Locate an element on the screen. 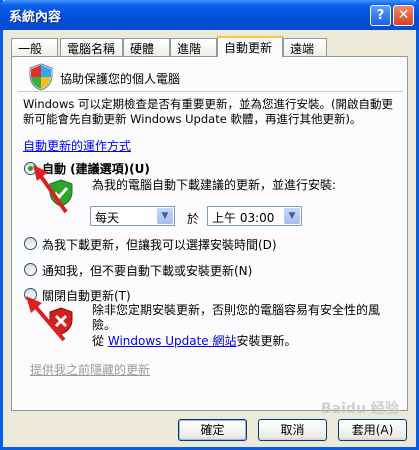 The image size is (419, 450). header-title: 協助保護您的個人電腦 is located at coordinates (120, 79).